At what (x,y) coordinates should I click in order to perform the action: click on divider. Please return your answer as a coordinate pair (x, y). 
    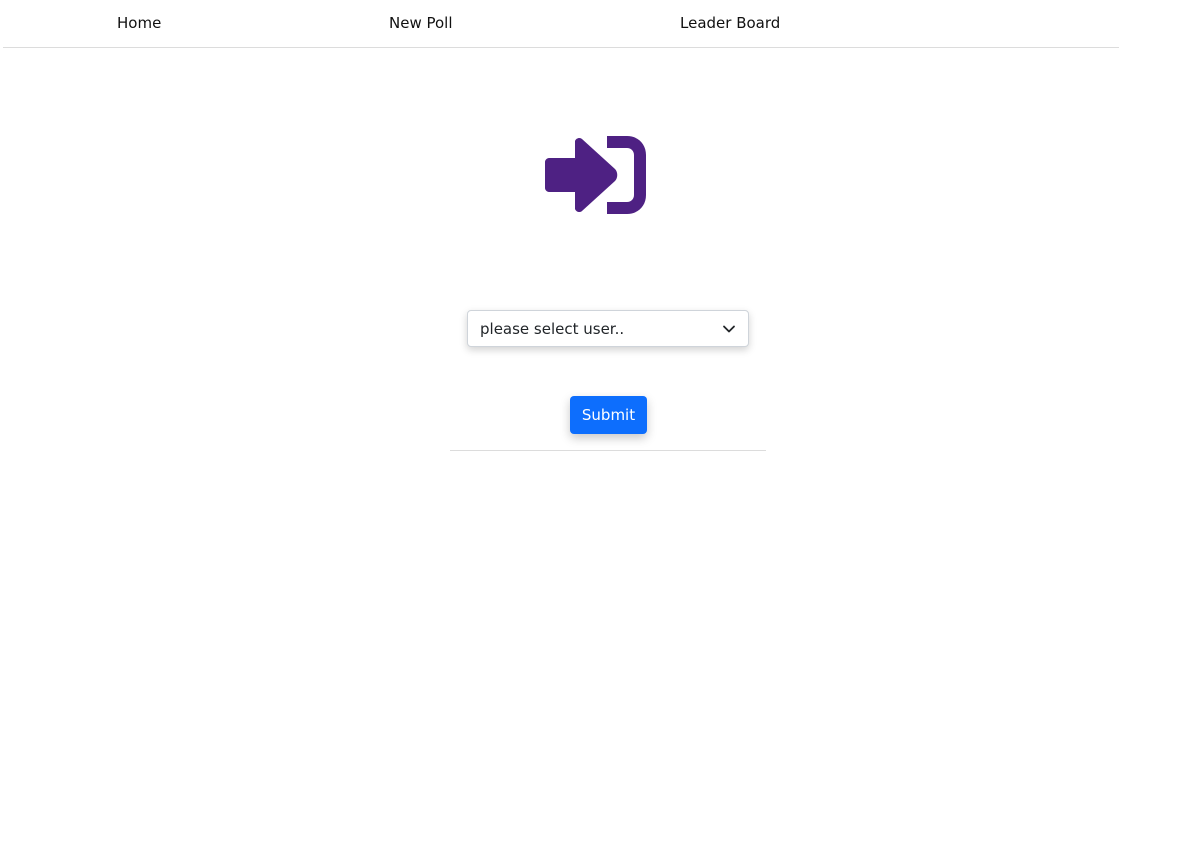
    Looking at the image, I should click on (608, 450).